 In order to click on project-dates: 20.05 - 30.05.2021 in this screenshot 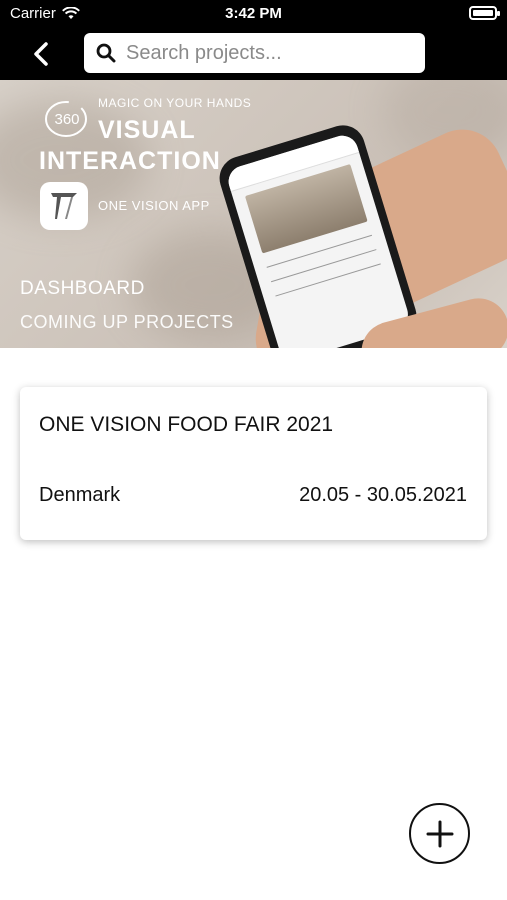, I will do `click(383, 495)`.